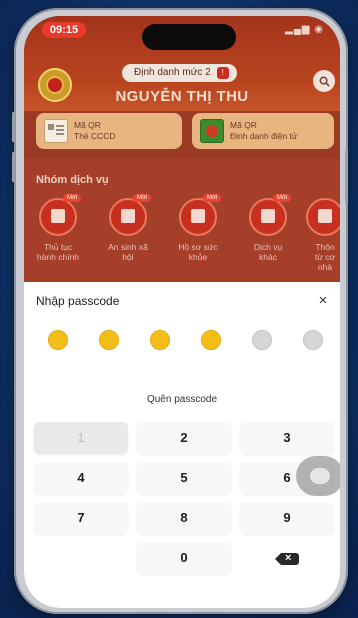  Describe the element at coordinates (287, 518) in the screenshot. I see `key-9: 9` at that location.